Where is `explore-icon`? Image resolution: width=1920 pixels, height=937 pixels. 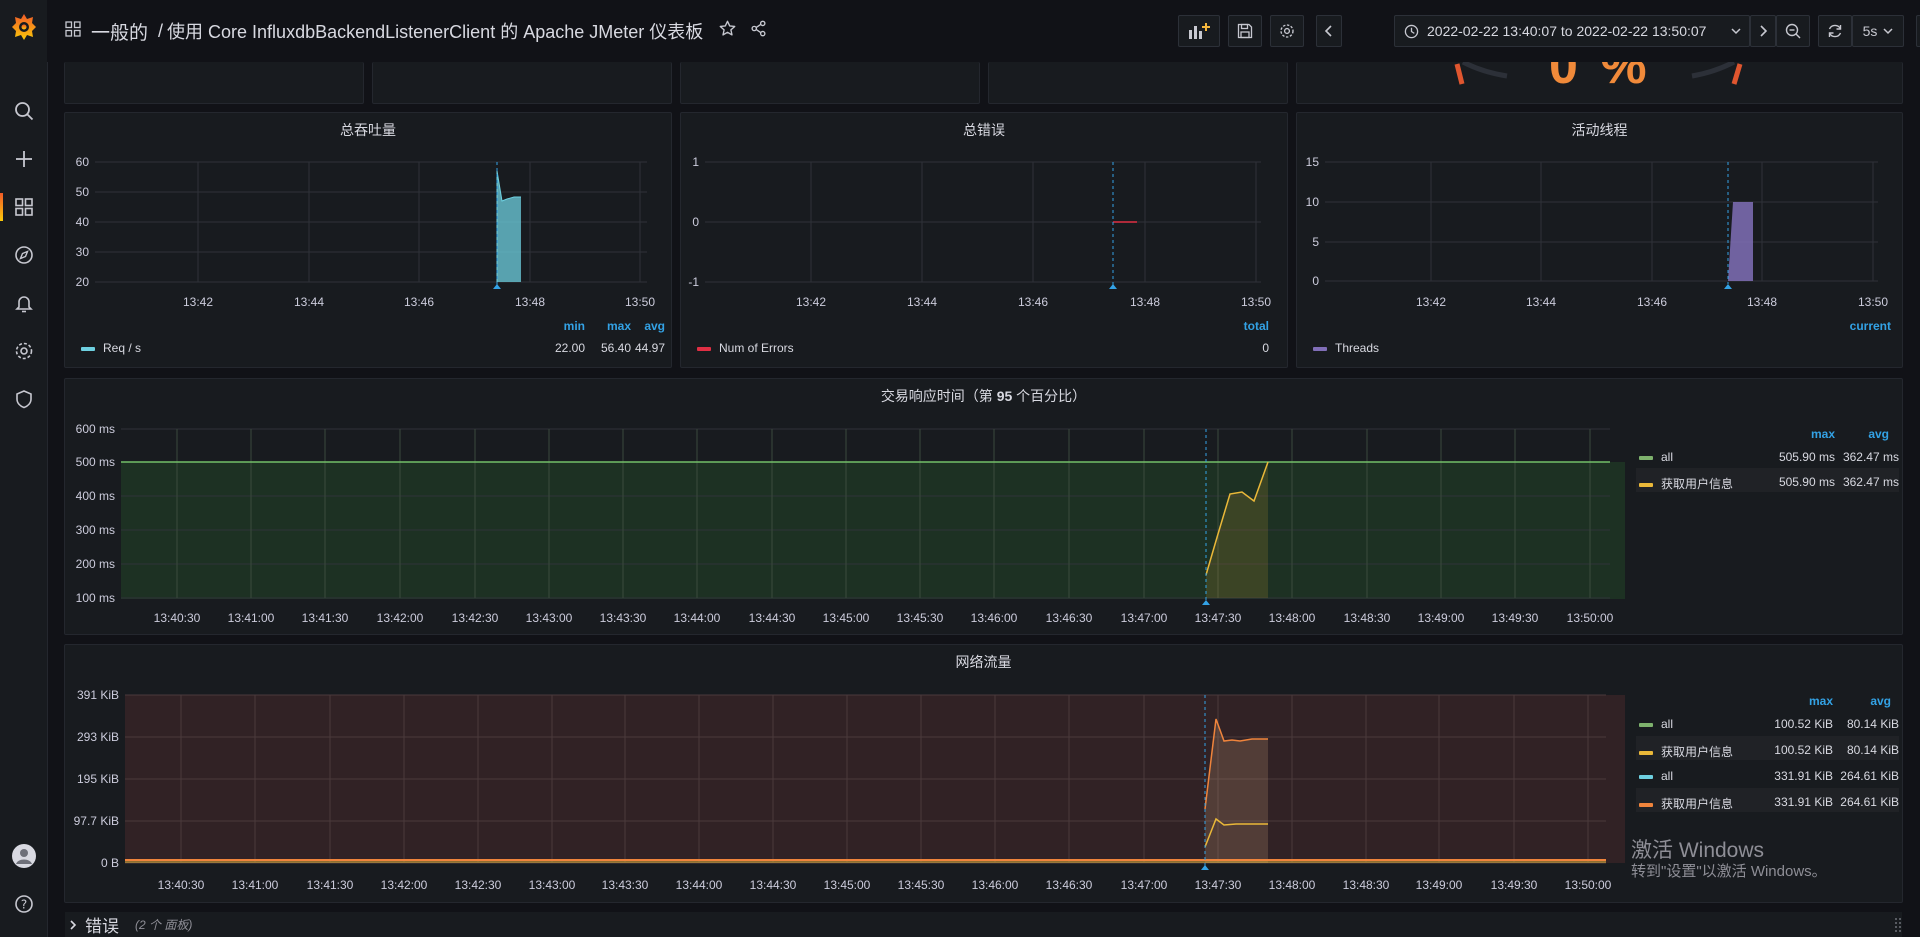
explore-icon is located at coordinates (23, 255).